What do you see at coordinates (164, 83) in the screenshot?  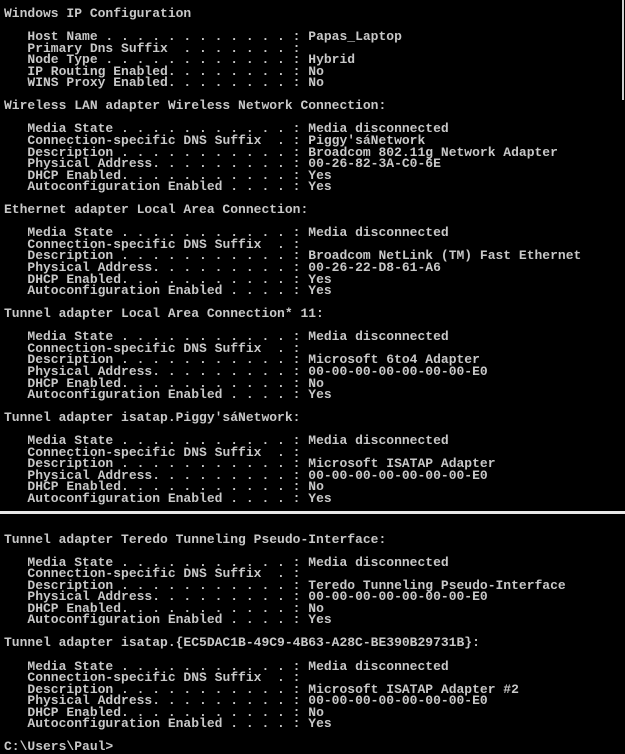 I see `config-label: WINS Proxy Enabled. . . . . . . . :` at bounding box center [164, 83].